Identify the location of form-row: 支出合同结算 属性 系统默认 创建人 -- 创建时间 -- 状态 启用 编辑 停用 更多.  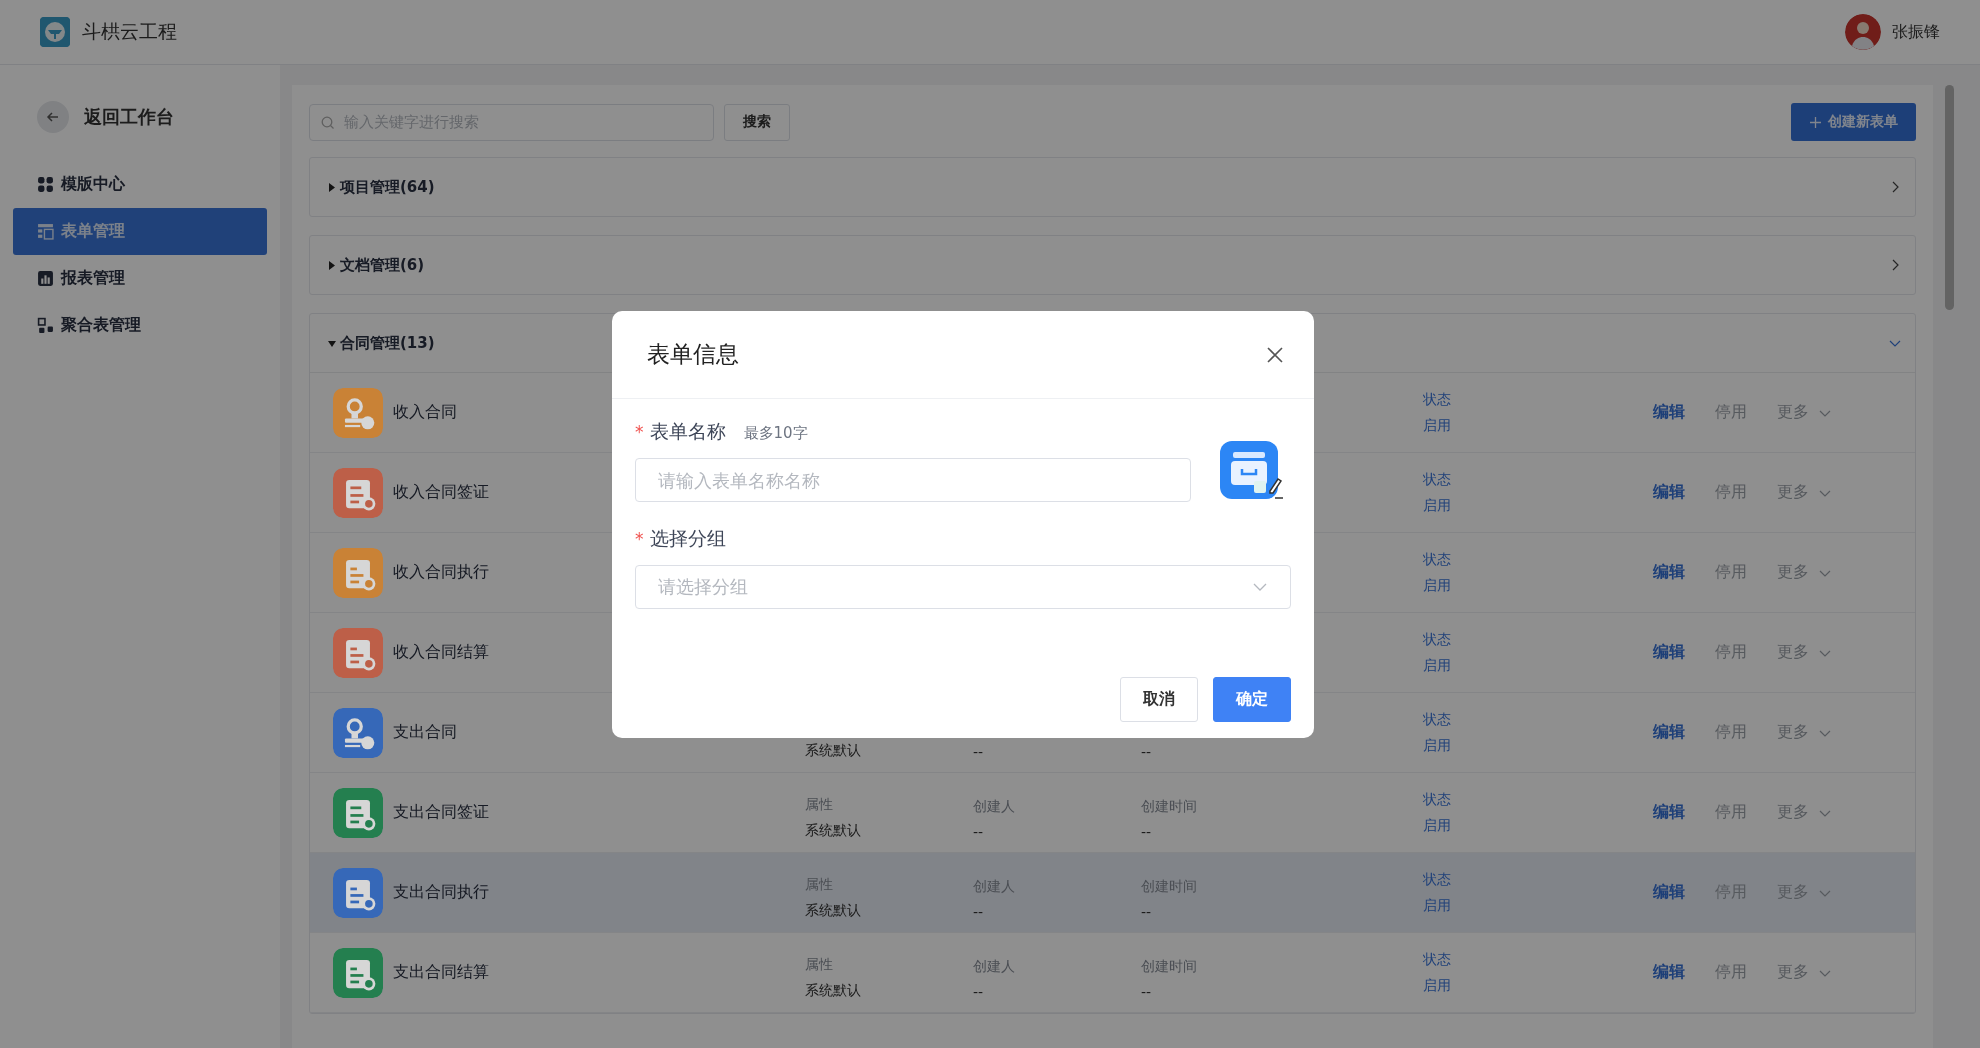
(1112, 973).